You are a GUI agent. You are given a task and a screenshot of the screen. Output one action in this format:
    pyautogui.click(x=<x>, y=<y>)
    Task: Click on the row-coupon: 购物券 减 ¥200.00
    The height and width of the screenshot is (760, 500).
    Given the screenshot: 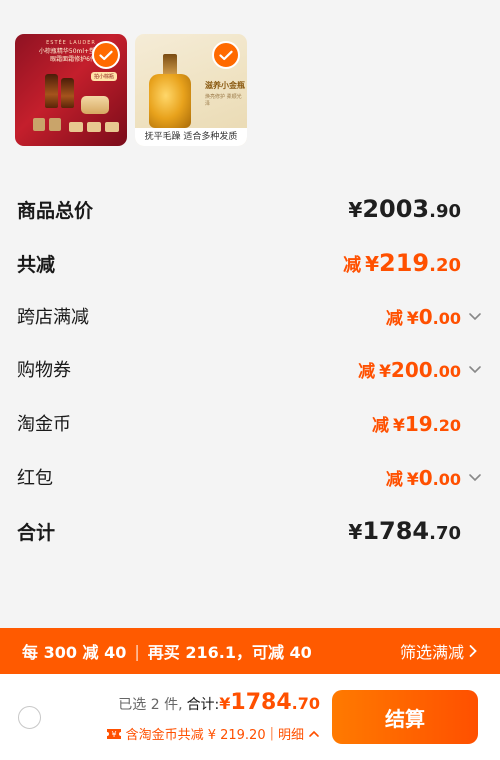 What is the action you would take?
    pyautogui.click(x=250, y=369)
    